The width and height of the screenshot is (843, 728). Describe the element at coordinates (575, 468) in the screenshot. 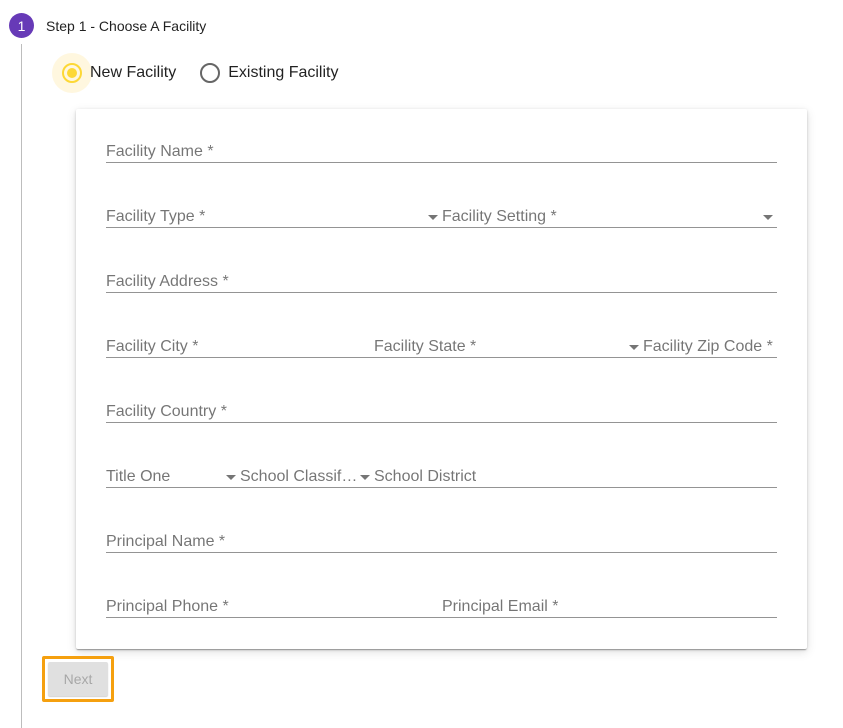

I see `school-district-field: School District` at that location.